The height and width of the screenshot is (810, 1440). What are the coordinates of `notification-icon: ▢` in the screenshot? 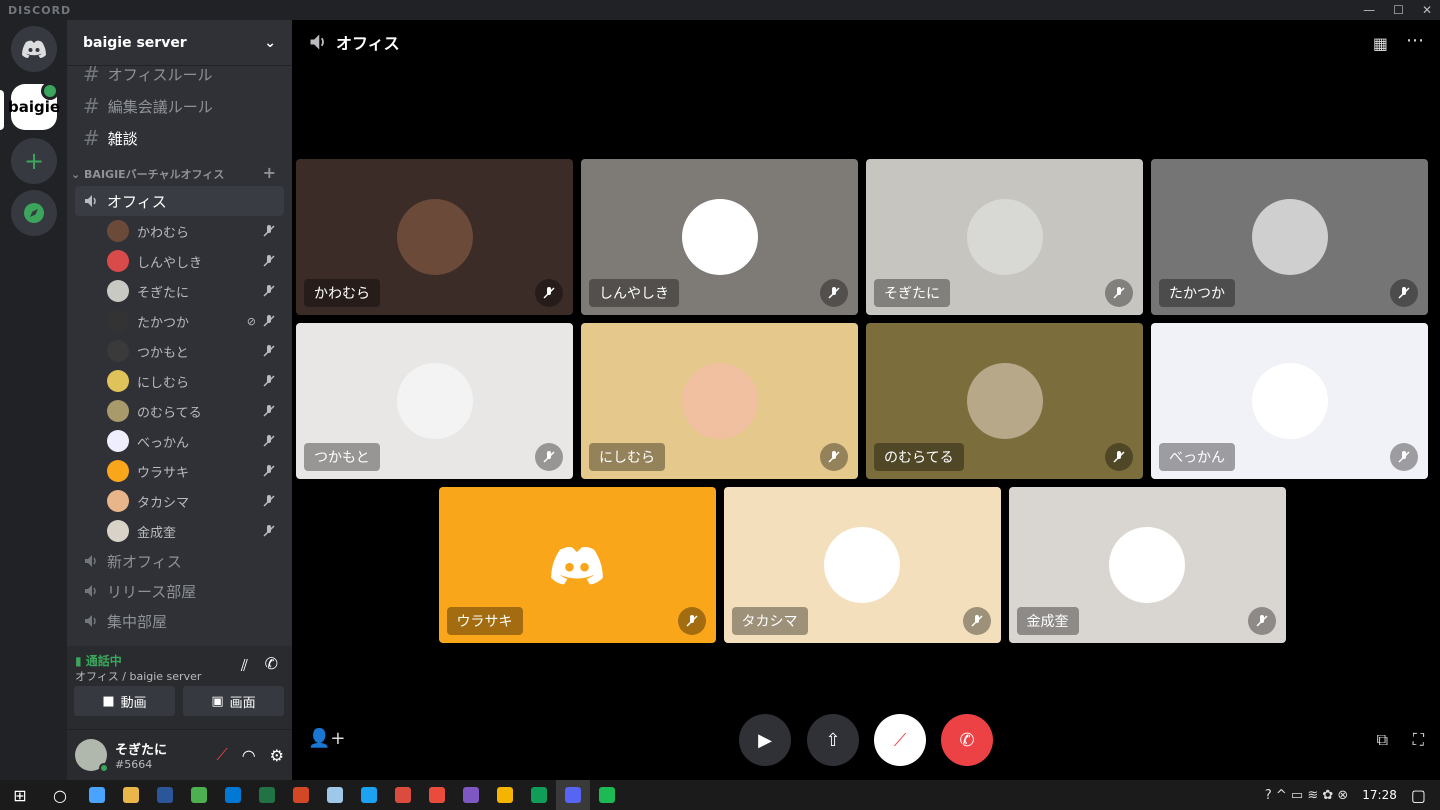 It's located at (1418, 795).